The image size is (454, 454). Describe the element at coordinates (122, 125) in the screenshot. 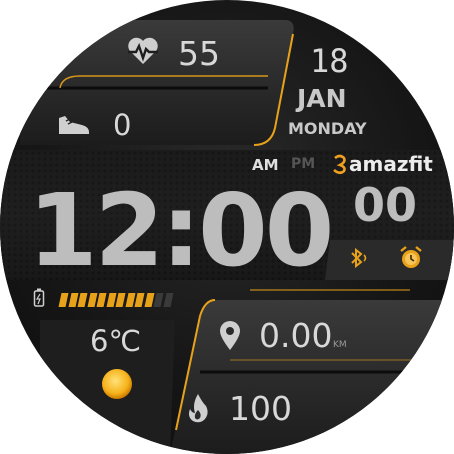

I see `steps-value: 0` at that location.